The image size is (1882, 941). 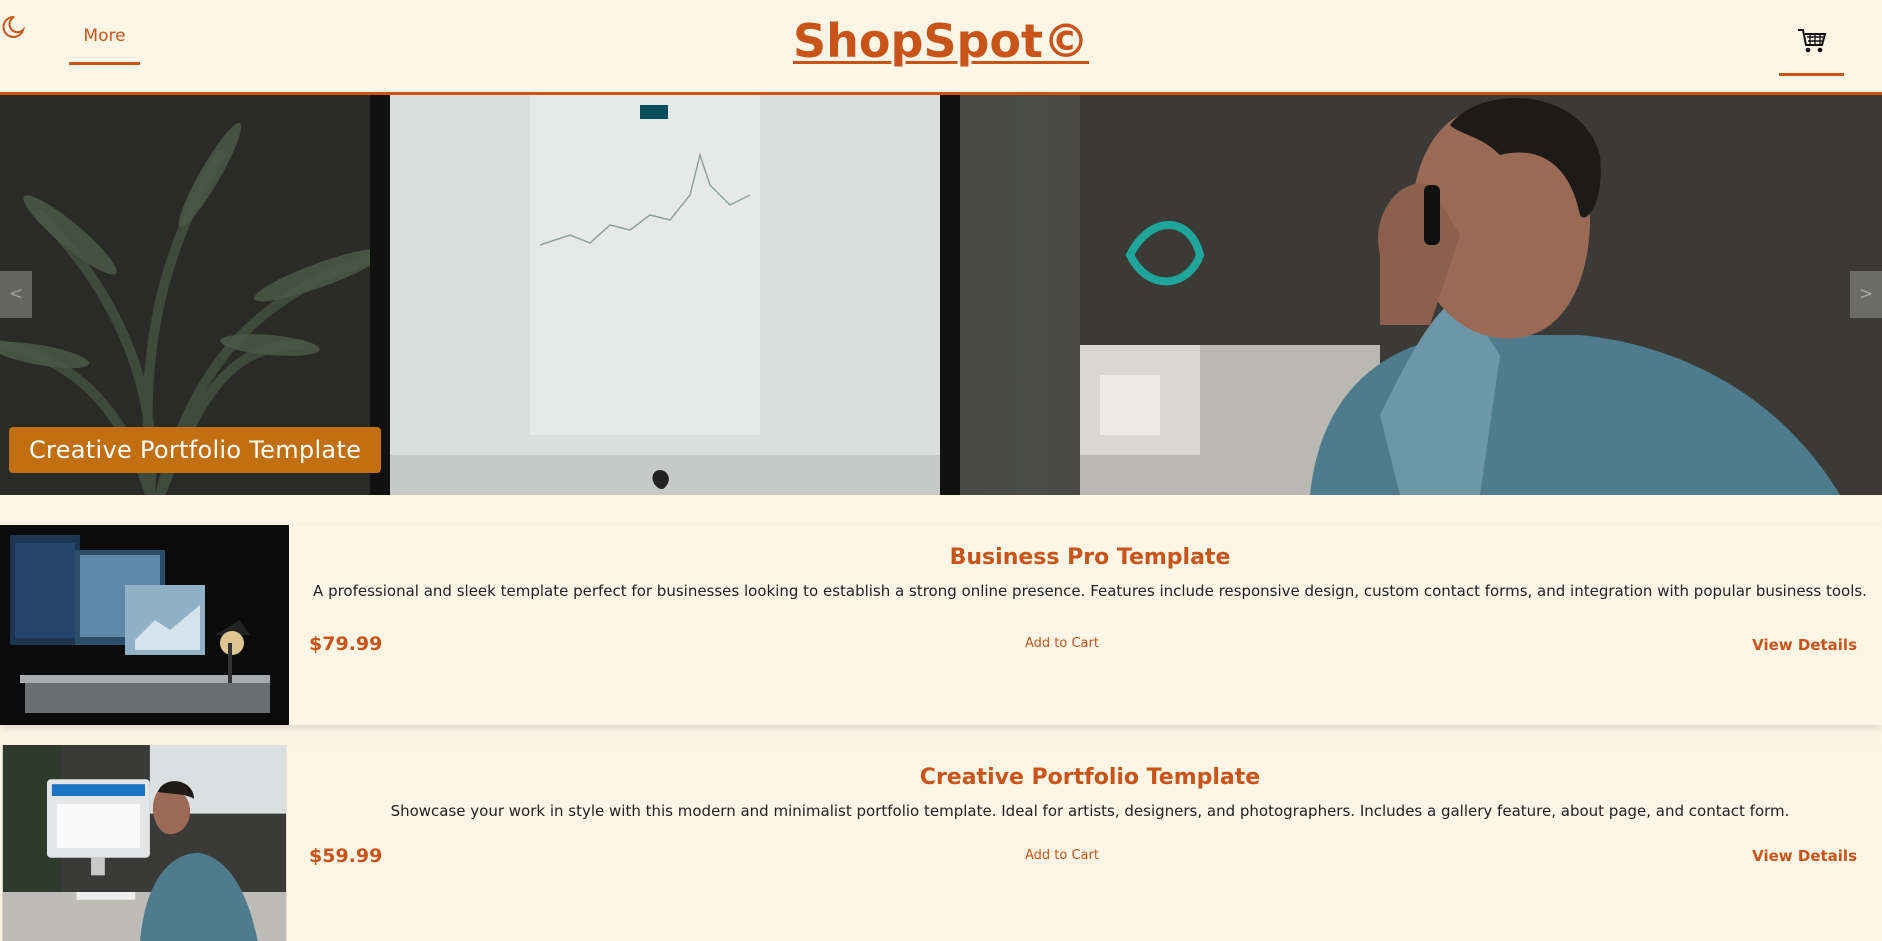 I want to click on product-price: $59.99, so click(x=346, y=856).